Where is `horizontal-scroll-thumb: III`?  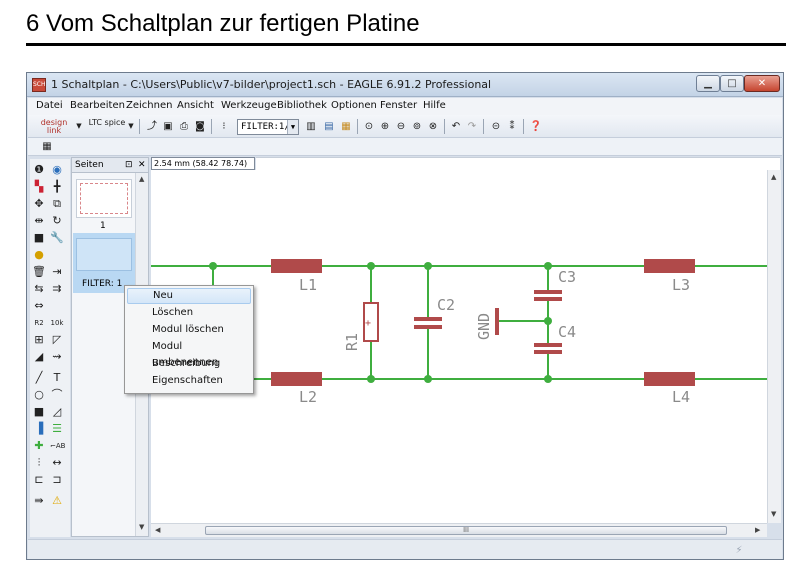
horizontal-scroll-thumb: III is located at coordinates (466, 530).